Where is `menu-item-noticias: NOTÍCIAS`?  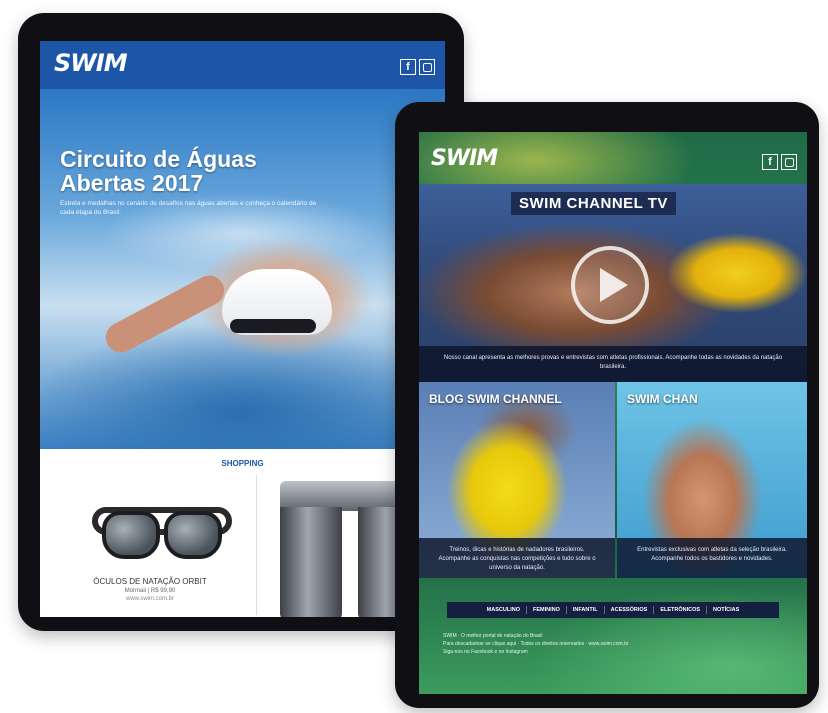
menu-item-noticias: NOTÍCIAS is located at coordinates (726, 610).